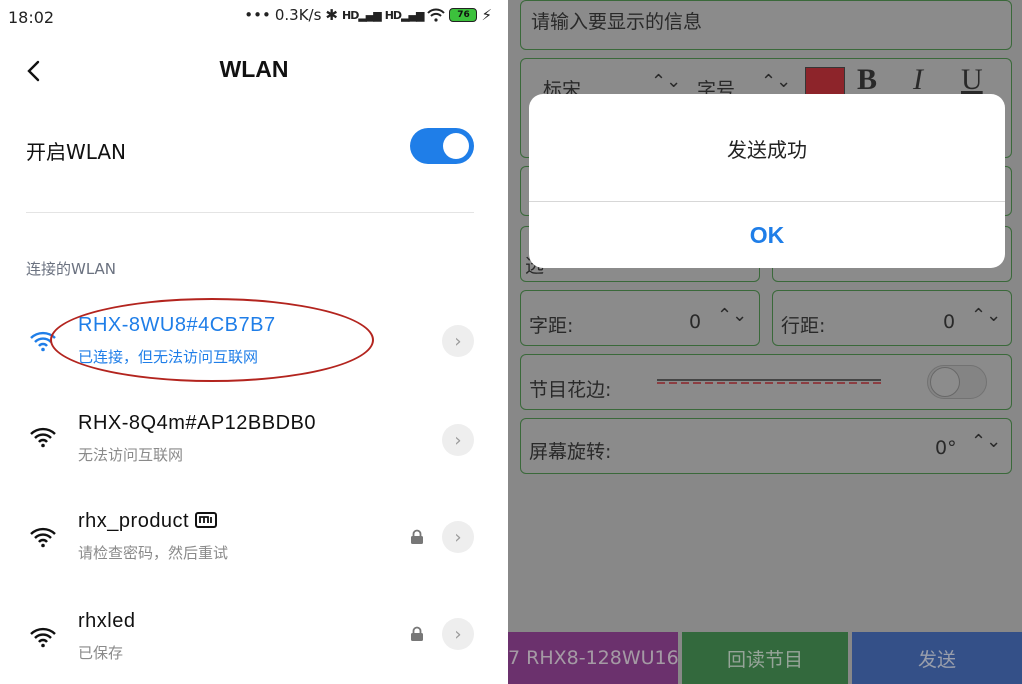  I want to click on wlan-toggle-label: 开启WLAN, so click(76, 152).